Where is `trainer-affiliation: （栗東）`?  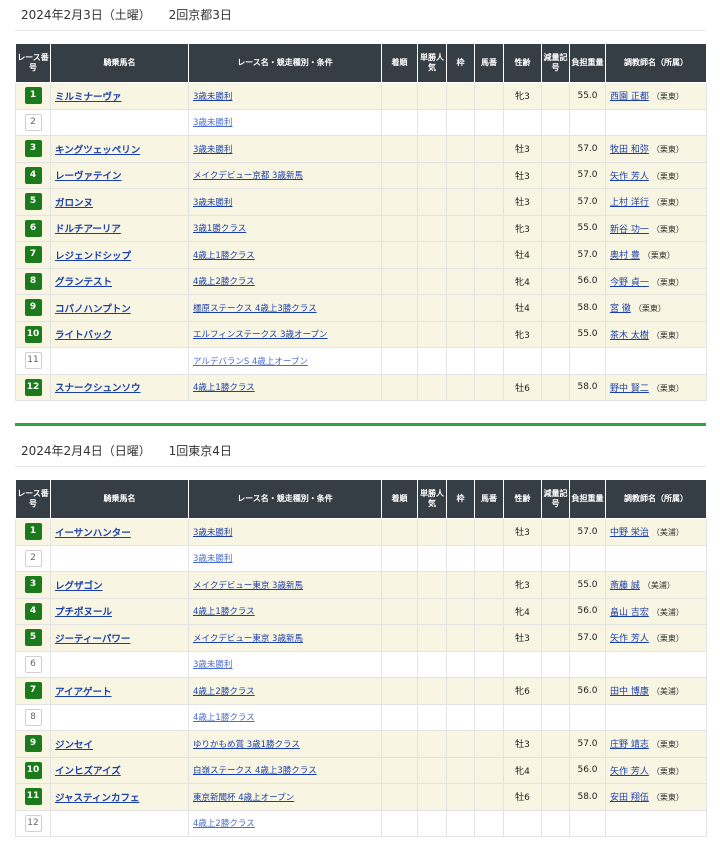
trainer-affiliation: （栗東） is located at coordinates (667, 388).